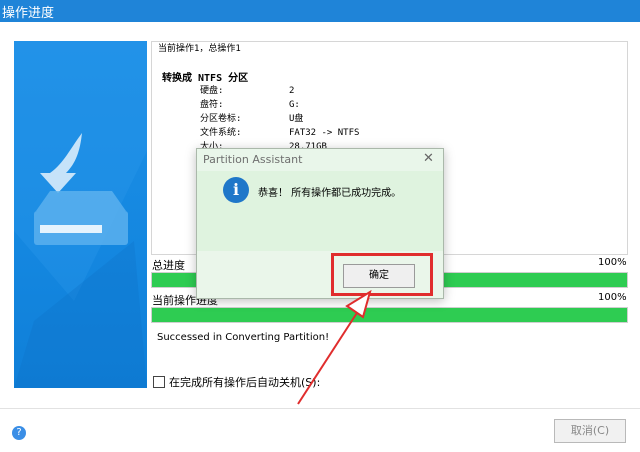 This screenshot has height=452, width=640. I want to click on total-progress-percent: 100%, so click(612, 262).